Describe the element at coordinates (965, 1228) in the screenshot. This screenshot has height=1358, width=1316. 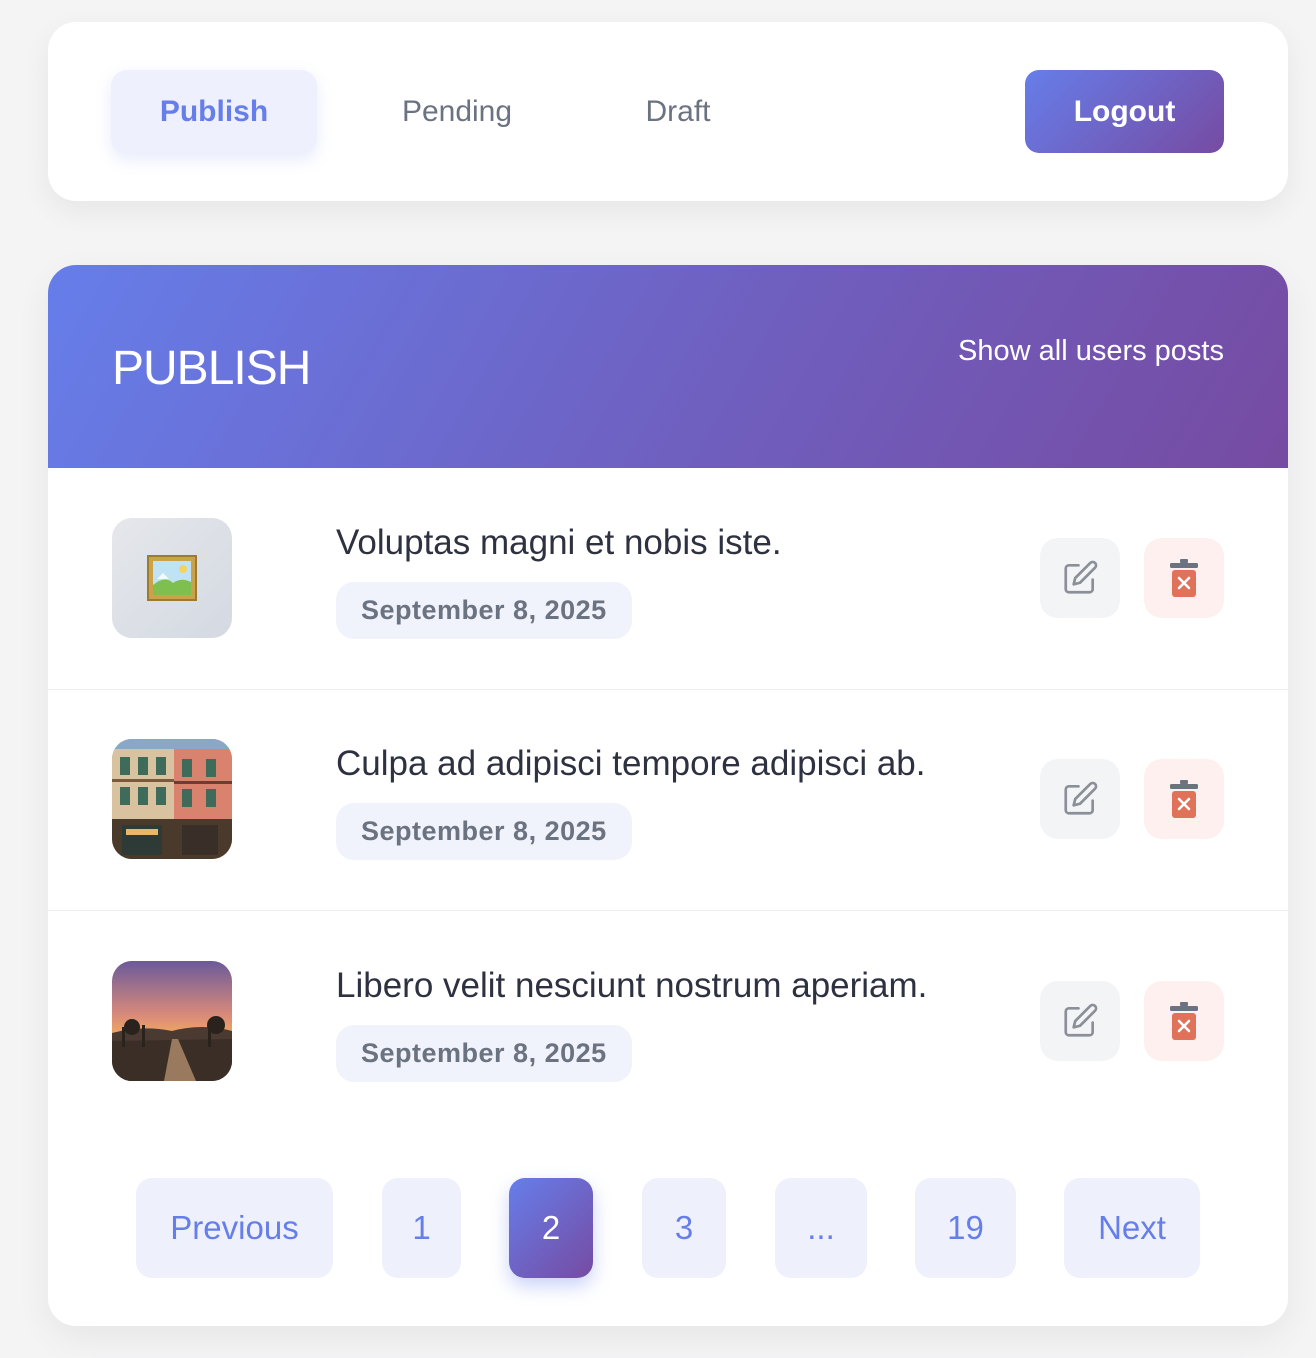
I see `page-button-19: 19` at that location.